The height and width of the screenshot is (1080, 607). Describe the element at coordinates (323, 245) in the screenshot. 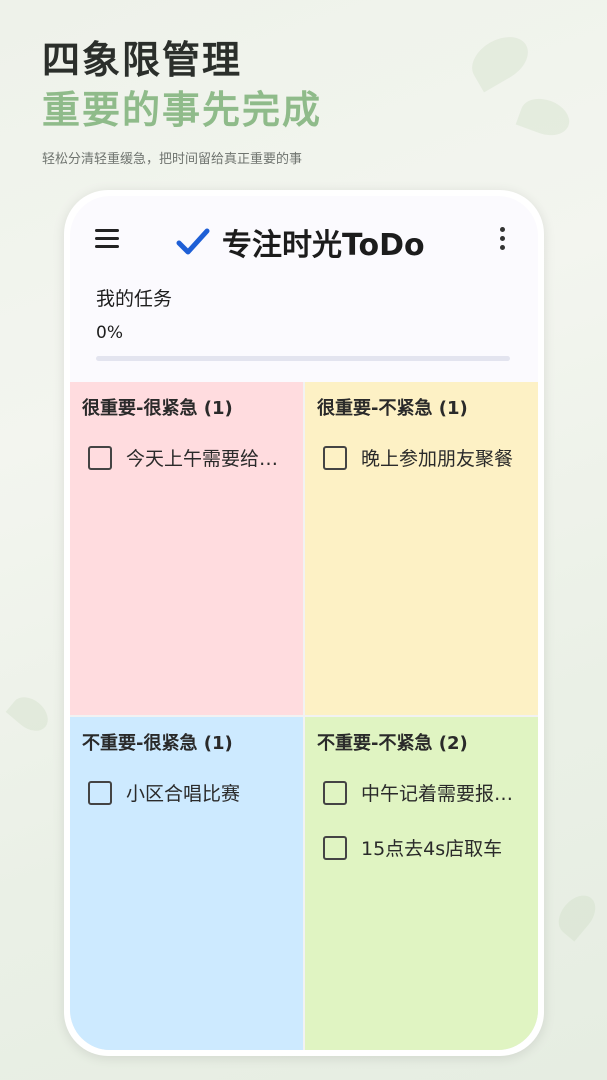

I see `app-title: 专注时光ToDo` at that location.